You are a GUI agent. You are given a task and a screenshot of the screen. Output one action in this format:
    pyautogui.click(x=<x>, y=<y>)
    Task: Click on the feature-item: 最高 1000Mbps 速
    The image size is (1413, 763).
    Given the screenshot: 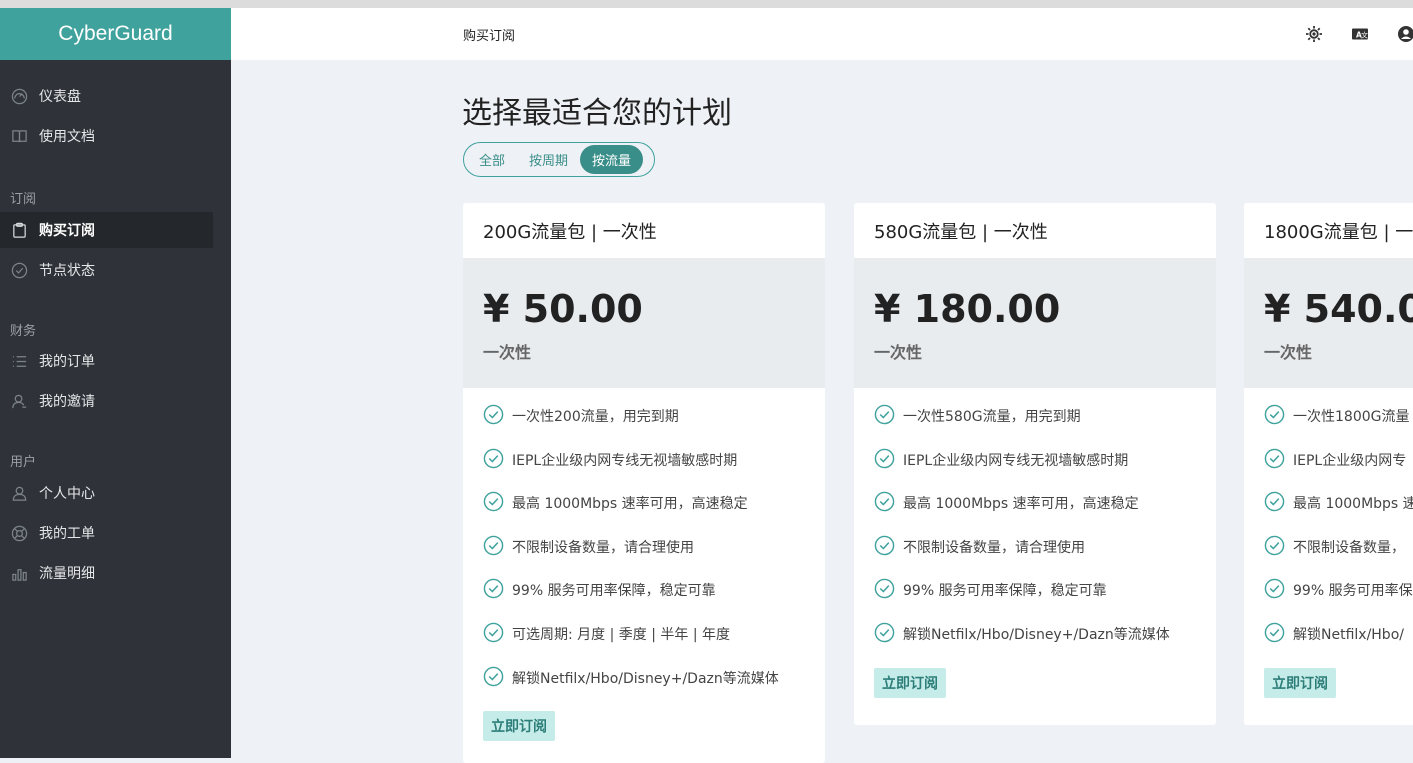 What is the action you would take?
    pyautogui.click(x=1338, y=511)
    